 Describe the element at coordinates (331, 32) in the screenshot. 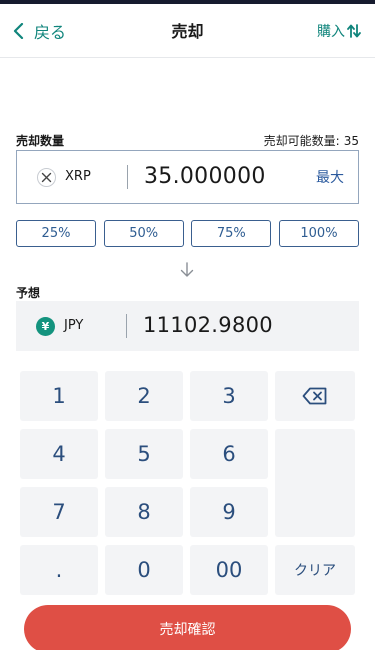

I see `buy-label: 購入` at that location.